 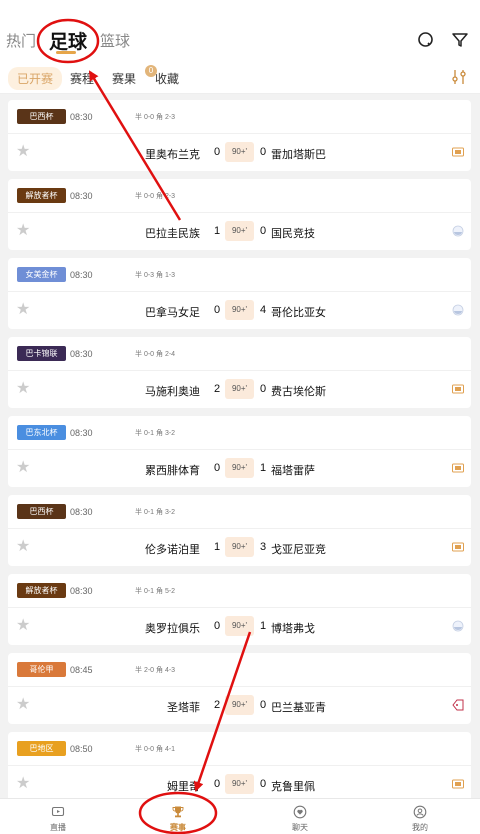 What do you see at coordinates (21, 40) in the screenshot?
I see `tab-hot: 热门` at bounding box center [21, 40].